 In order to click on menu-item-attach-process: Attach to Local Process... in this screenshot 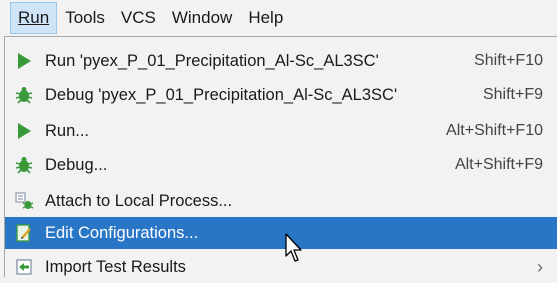, I will do `click(281, 201)`.